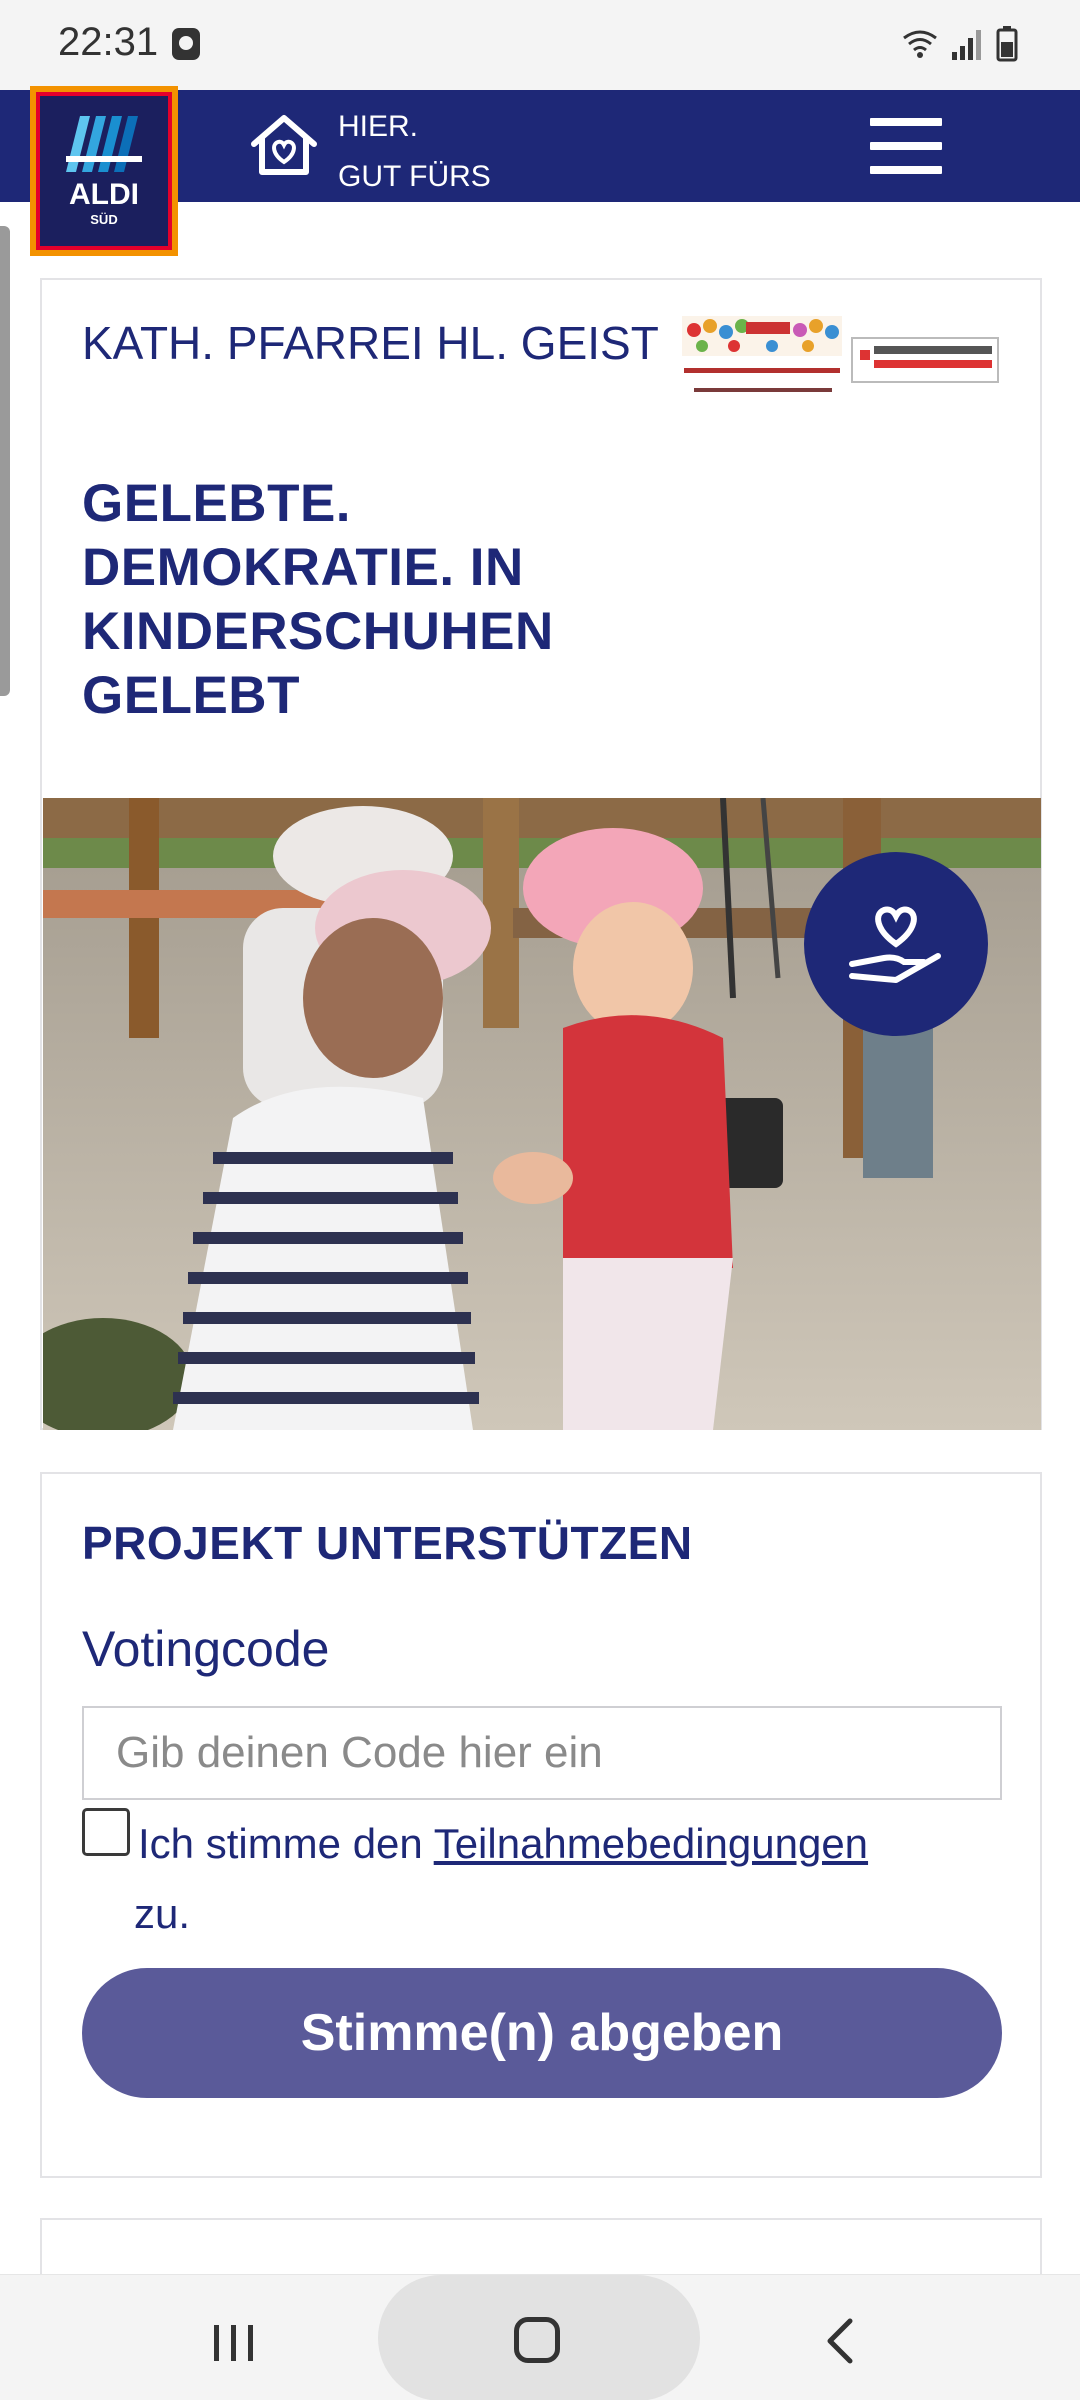  I want to click on consent-prefix: Ich stimme den, so click(286, 1843).